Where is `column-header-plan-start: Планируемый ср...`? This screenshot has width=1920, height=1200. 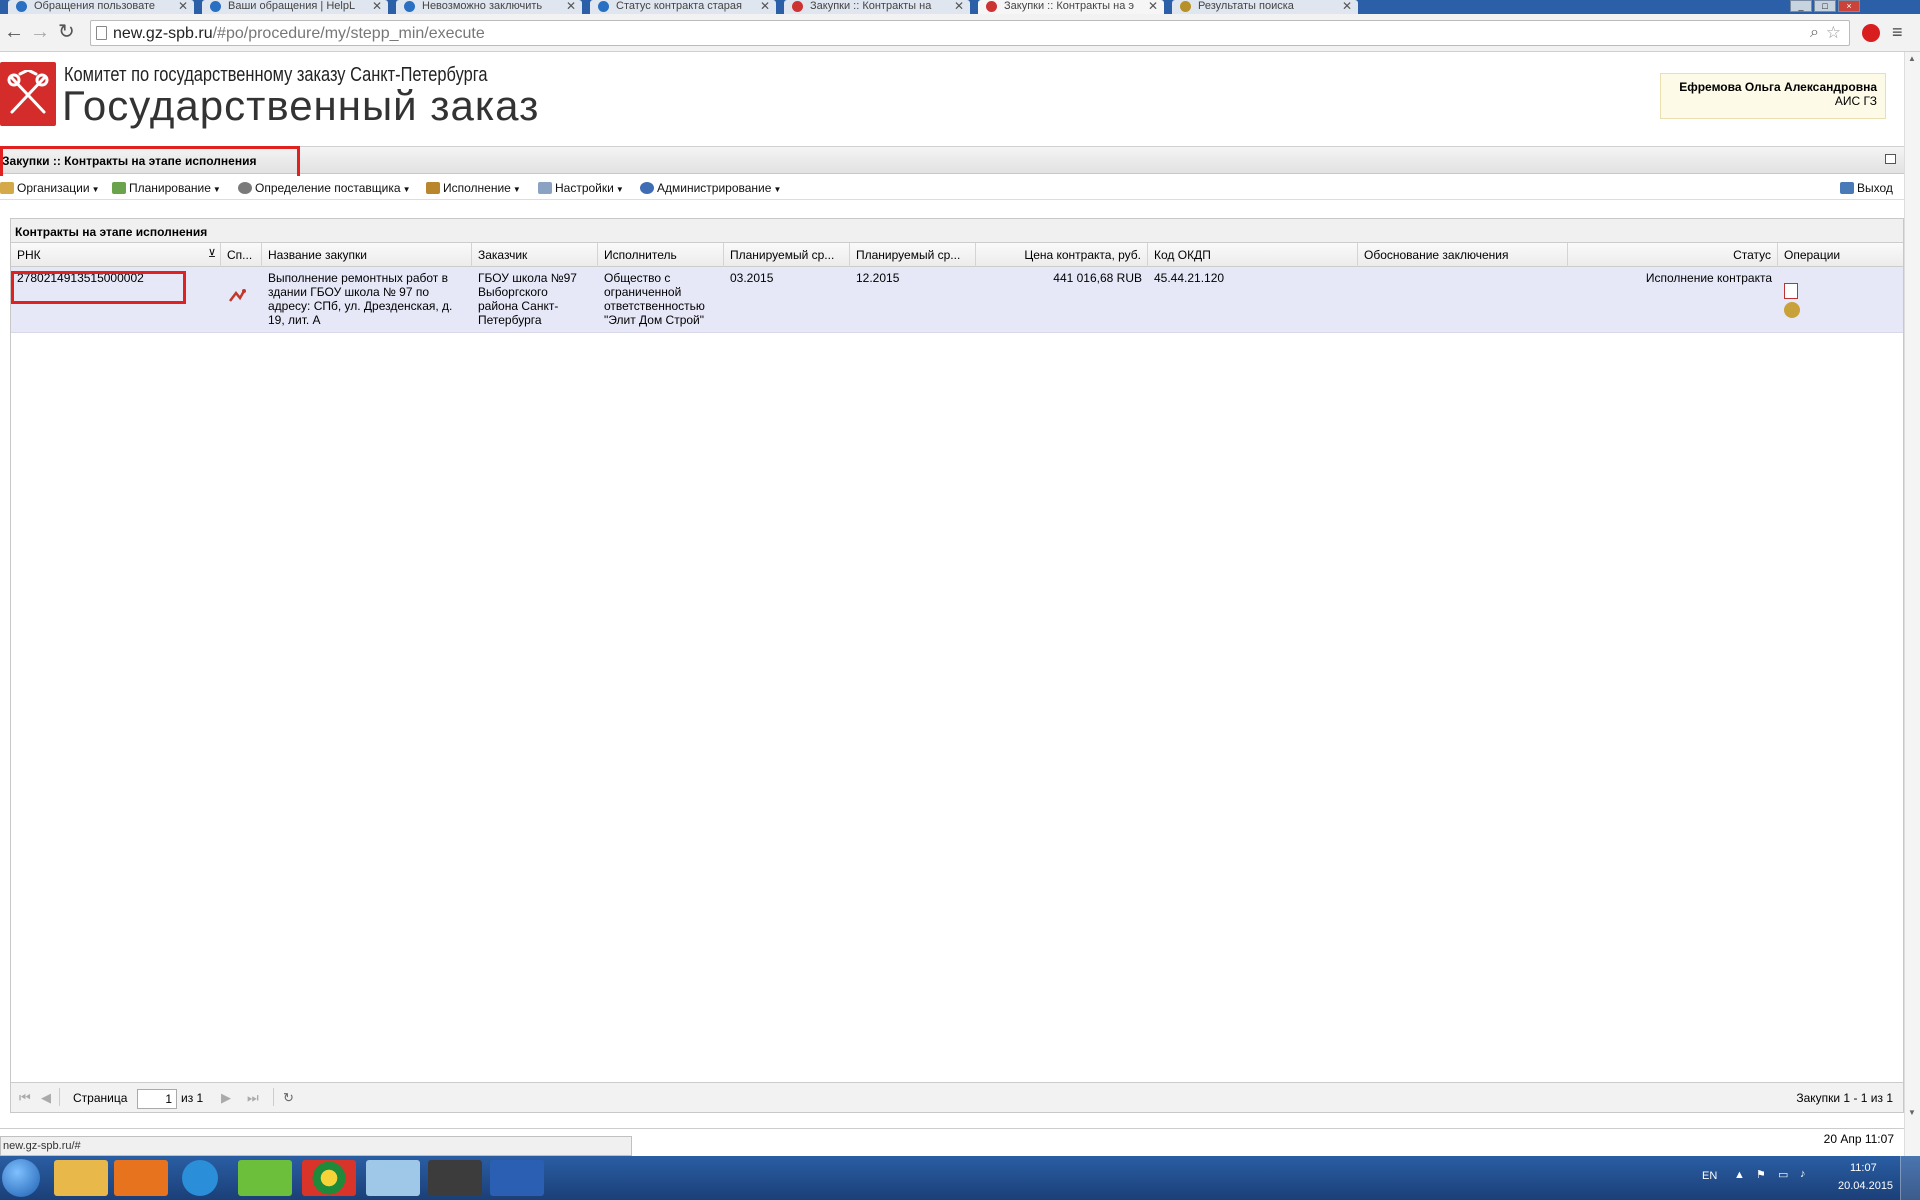 column-header-plan-start: Планируемый ср... is located at coordinates (787, 255).